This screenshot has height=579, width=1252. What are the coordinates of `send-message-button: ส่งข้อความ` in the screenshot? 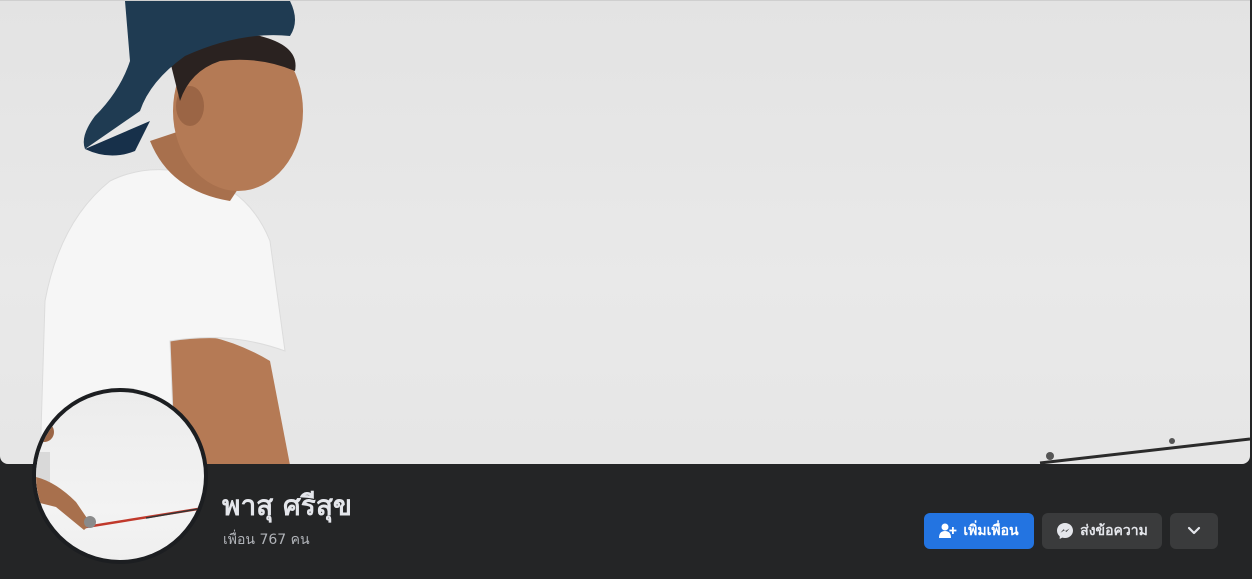 It's located at (1102, 531).